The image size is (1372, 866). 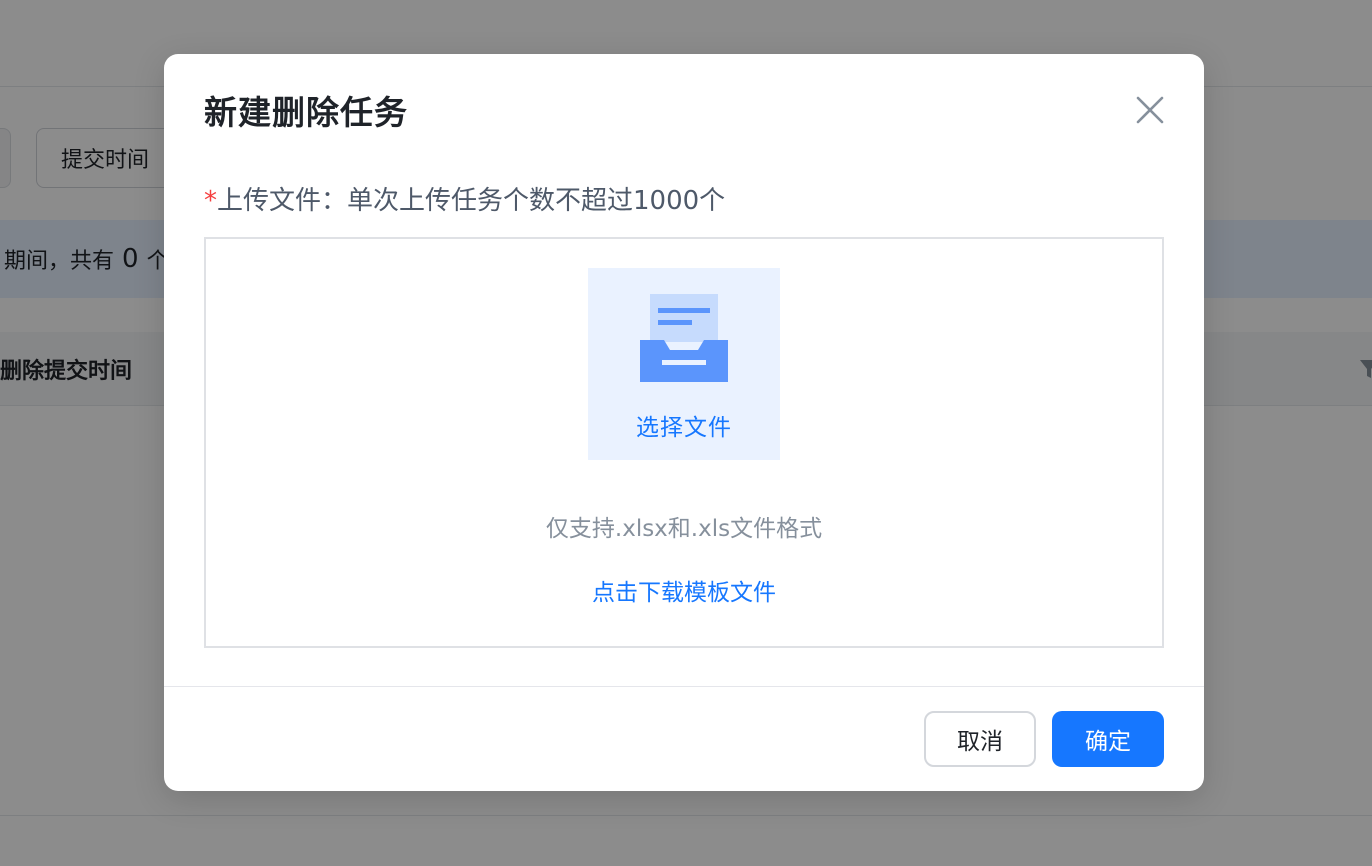 I want to click on cancel-button: 取消, so click(x=980, y=739).